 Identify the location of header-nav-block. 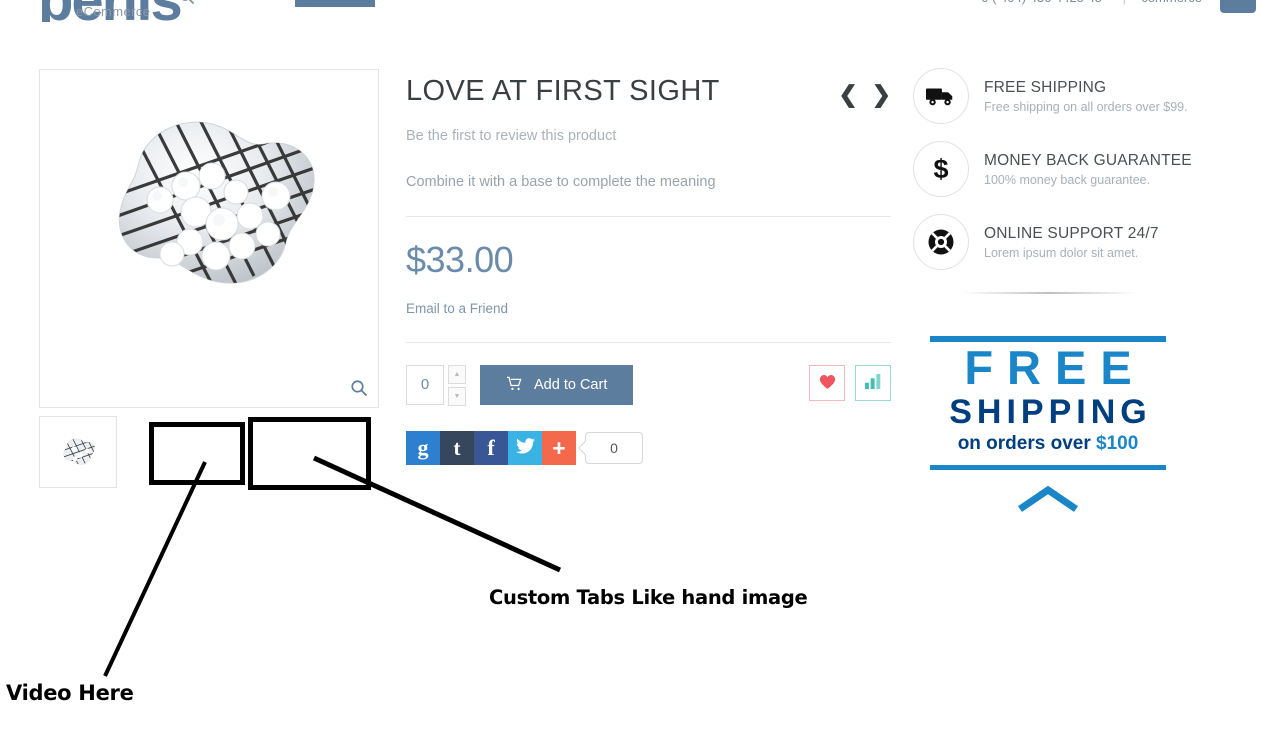
(335, 3).